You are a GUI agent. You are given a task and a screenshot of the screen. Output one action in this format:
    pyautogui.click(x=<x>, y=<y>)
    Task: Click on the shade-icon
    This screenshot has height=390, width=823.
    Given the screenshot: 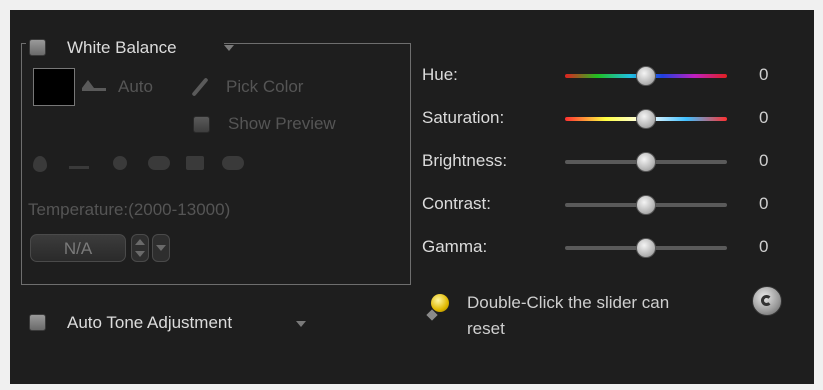 What is the action you would take?
    pyautogui.click(x=233, y=163)
    